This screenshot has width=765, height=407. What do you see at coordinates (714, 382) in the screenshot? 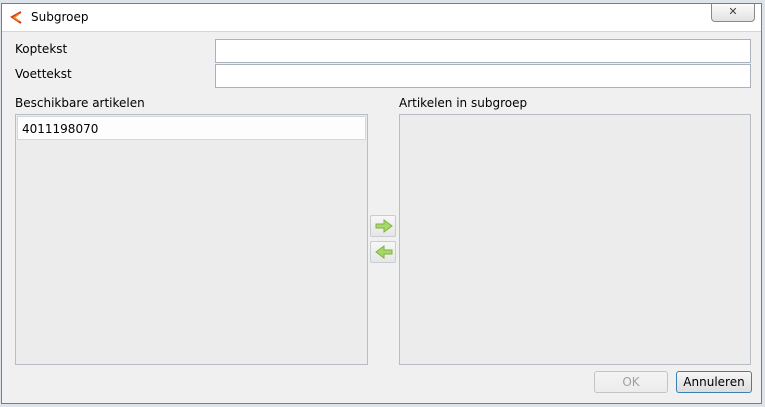
I see `cancel-button: Annuleren` at bounding box center [714, 382].